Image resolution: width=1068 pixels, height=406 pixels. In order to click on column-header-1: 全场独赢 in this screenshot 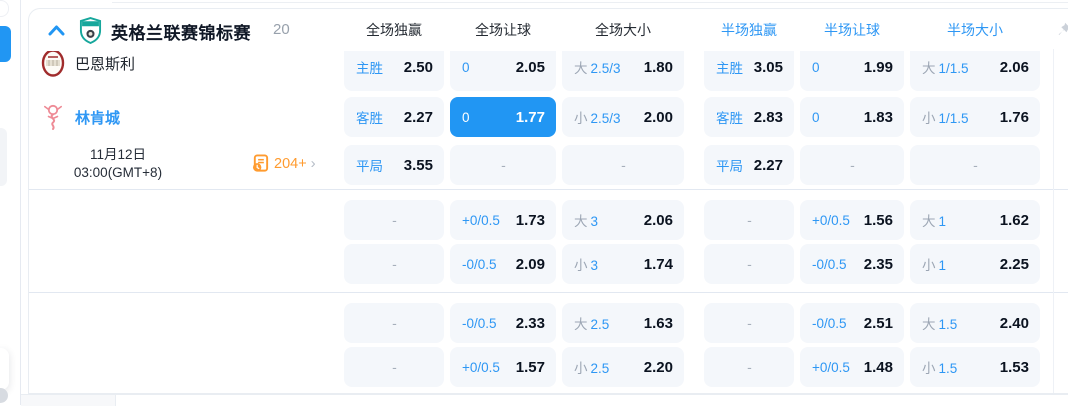, I will do `click(394, 30)`.